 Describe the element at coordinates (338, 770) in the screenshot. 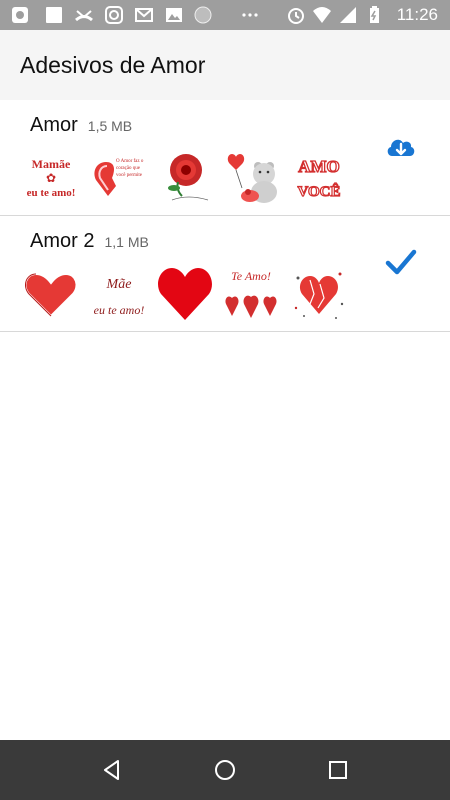

I see `recents-button` at that location.